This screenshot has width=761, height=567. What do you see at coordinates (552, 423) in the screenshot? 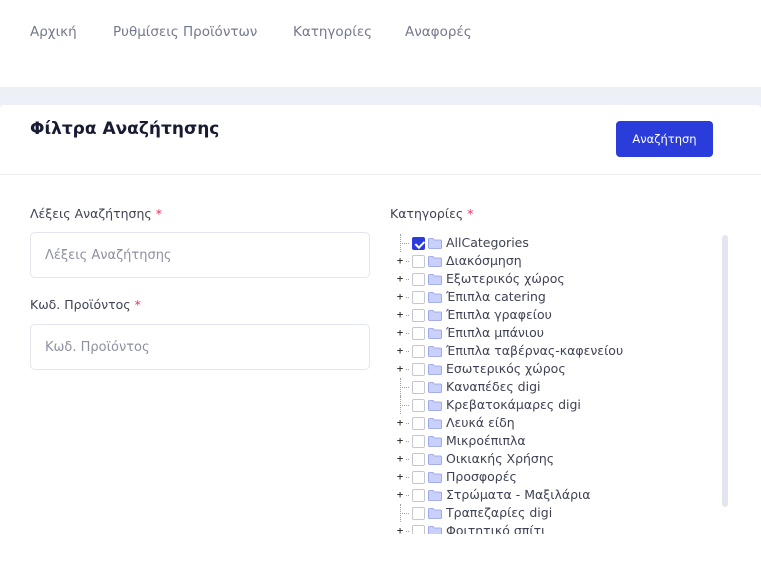
I see `tree-item: + Λευκά είδη` at bounding box center [552, 423].